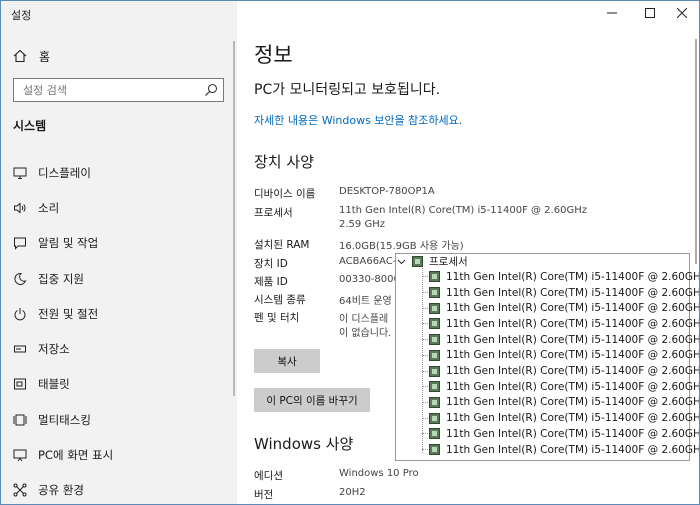 Image resolution: width=700 pixels, height=505 pixels. Describe the element at coordinates (30, 126) in the screenshot. I see `section-title: 시스템` at that location.